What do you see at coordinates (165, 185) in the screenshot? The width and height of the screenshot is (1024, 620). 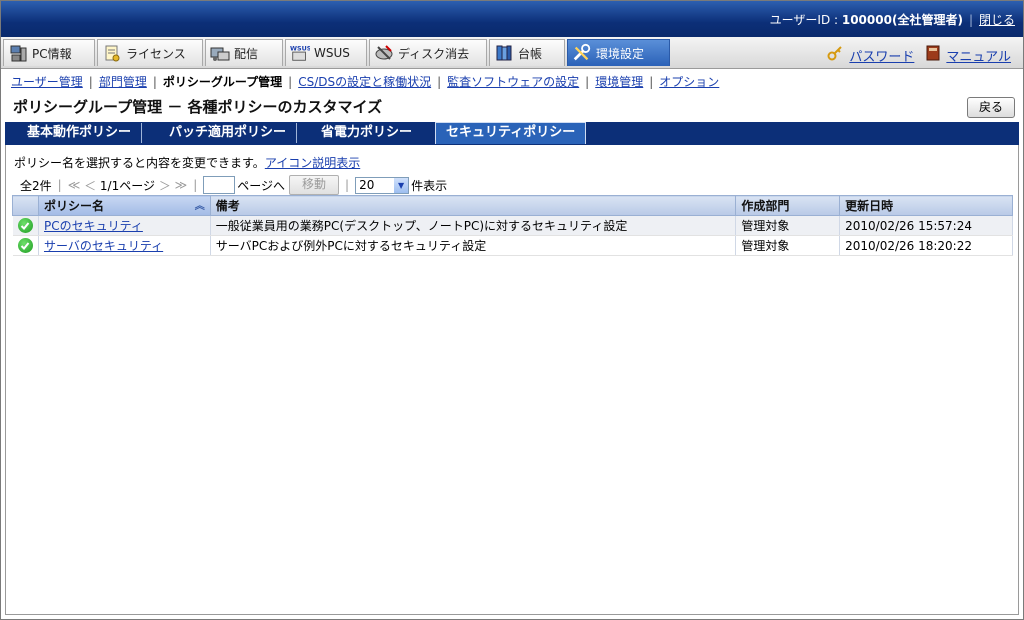 I see `next-page-button: ＞` at bounding box center [165, 185].